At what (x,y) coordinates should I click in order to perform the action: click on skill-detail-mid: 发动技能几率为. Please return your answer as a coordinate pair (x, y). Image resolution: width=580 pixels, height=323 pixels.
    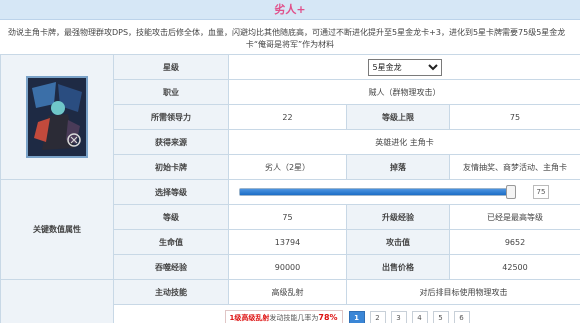
    Looking at the image, I should click on (294, 317).